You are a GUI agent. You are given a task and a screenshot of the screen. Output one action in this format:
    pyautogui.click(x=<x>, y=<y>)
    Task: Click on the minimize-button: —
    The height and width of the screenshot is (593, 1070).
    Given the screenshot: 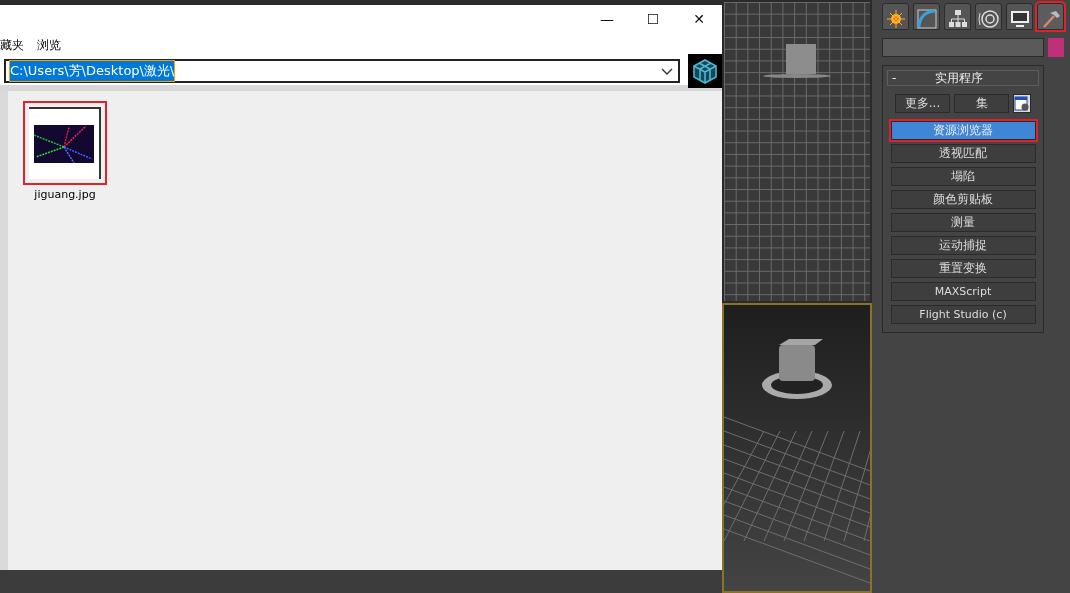 What is the action you would take?
    pyautogui.click(x=607, y=19)
    